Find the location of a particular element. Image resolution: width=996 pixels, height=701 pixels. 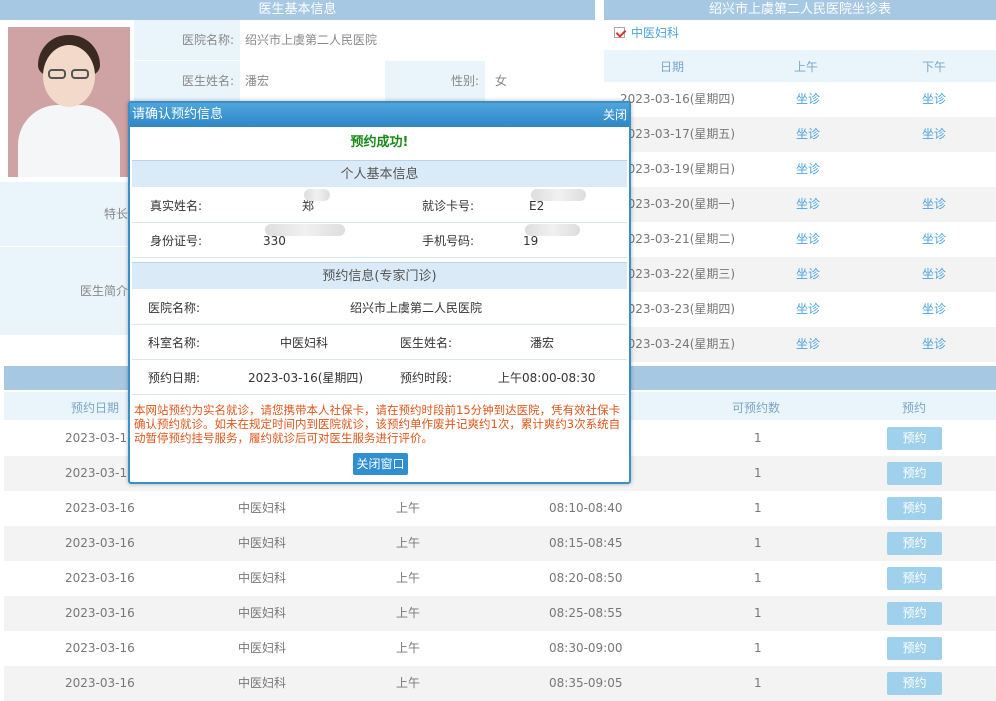

gender-value: 女 is located at coordinates (501, 81).